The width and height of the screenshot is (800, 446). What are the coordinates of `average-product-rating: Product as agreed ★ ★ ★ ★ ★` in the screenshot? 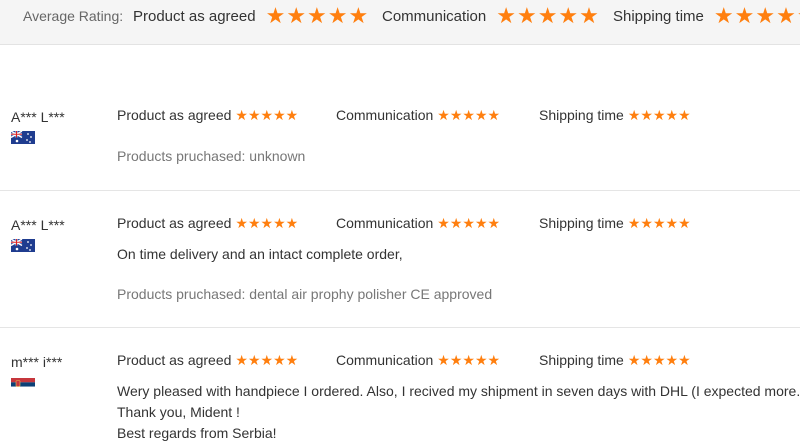 It's located at (251, 16).